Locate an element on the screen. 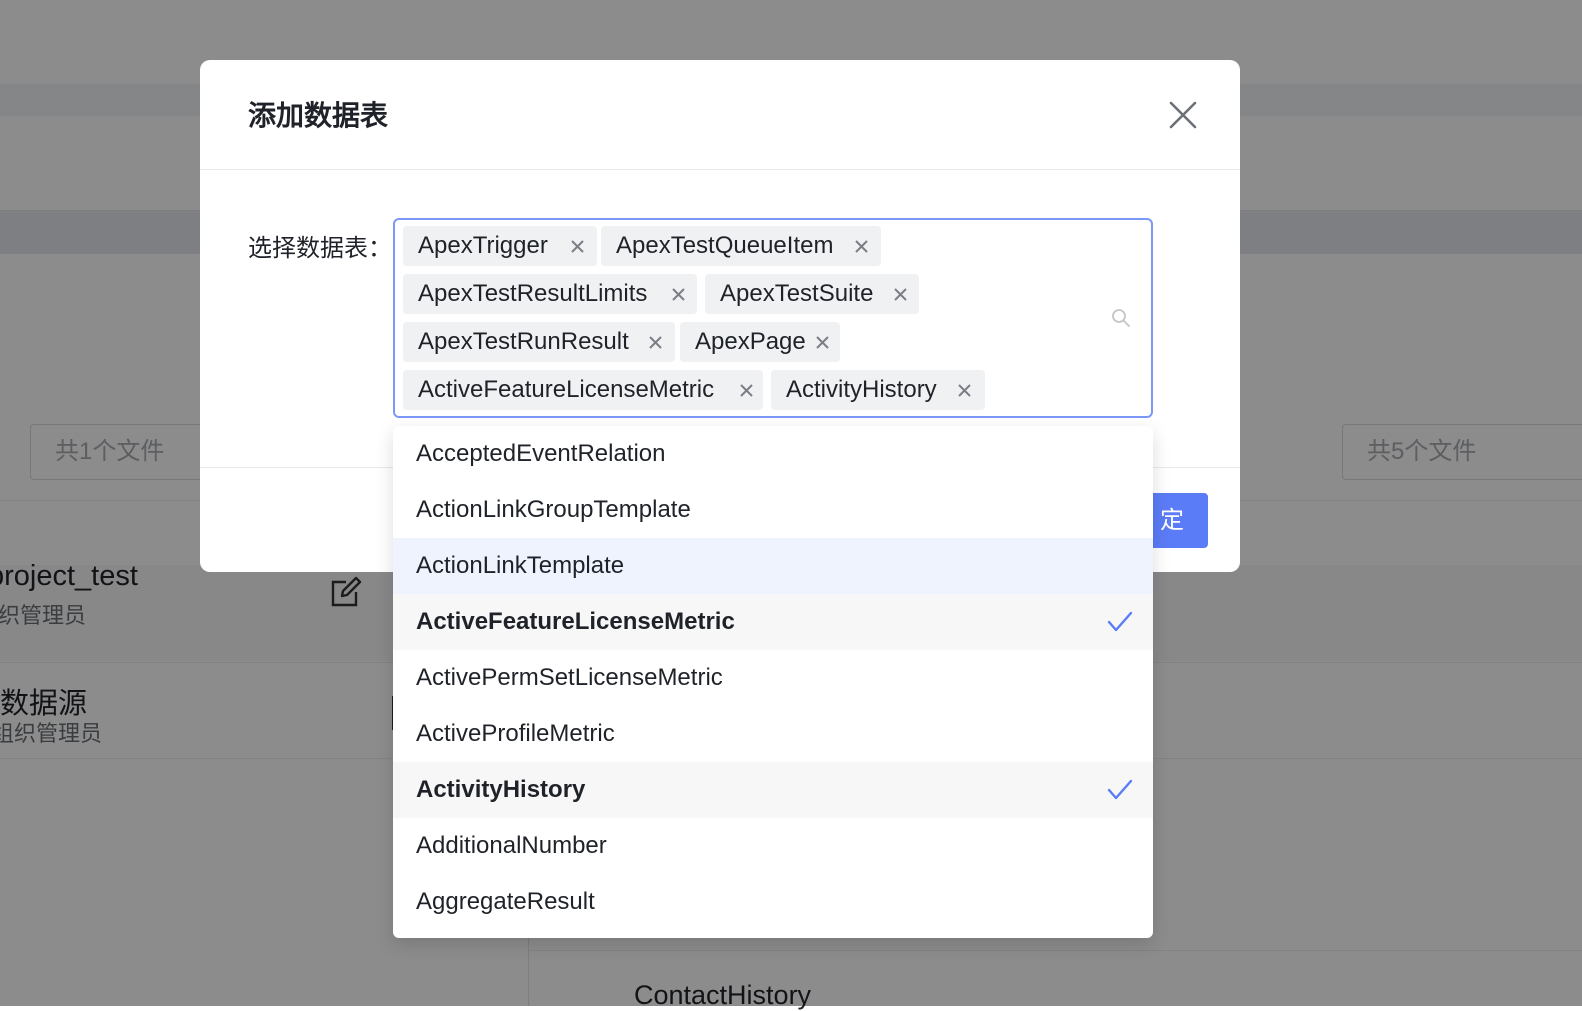  selected-tag: ApexTestSuite is located at coordinates (812, 294).